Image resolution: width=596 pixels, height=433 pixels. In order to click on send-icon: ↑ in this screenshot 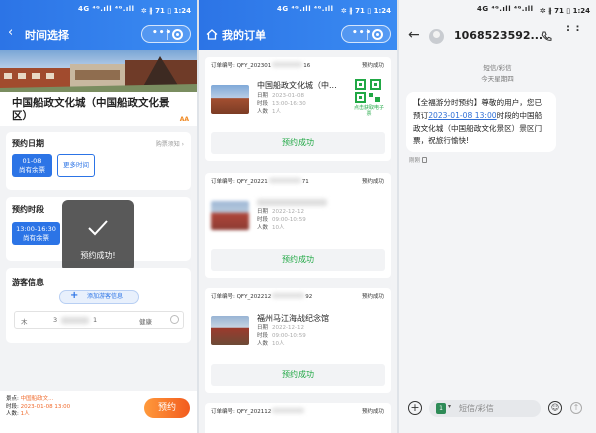, I will do `click(576, 408)`.